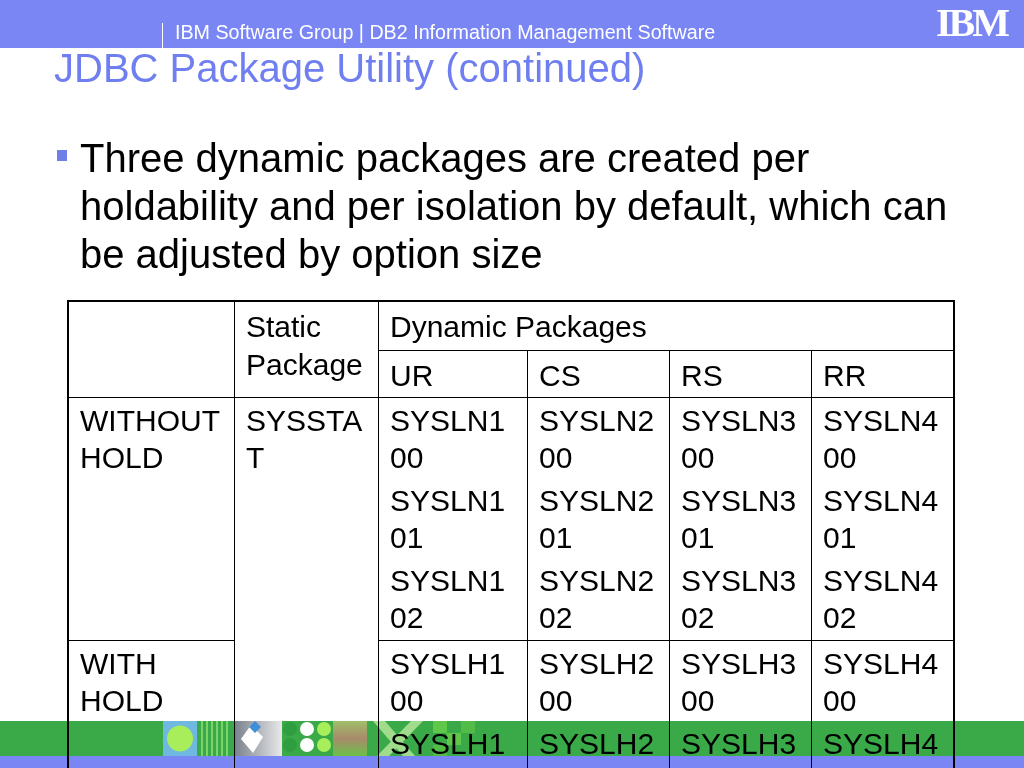 This screenshot has height=768, width=1024. I want to click on package-name: SYSLN201, so click(597, 519).